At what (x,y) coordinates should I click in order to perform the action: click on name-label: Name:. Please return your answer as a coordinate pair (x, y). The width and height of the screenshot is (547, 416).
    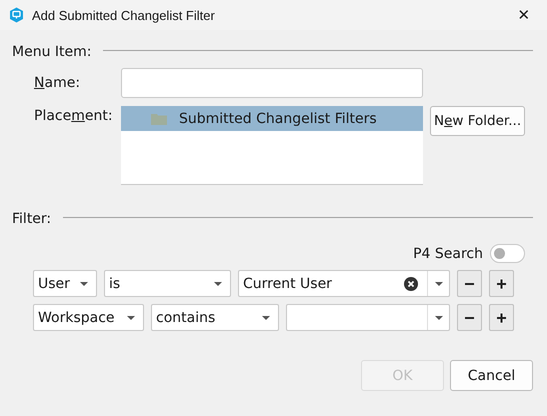
    Looking at the image, I should click on (57, 83).